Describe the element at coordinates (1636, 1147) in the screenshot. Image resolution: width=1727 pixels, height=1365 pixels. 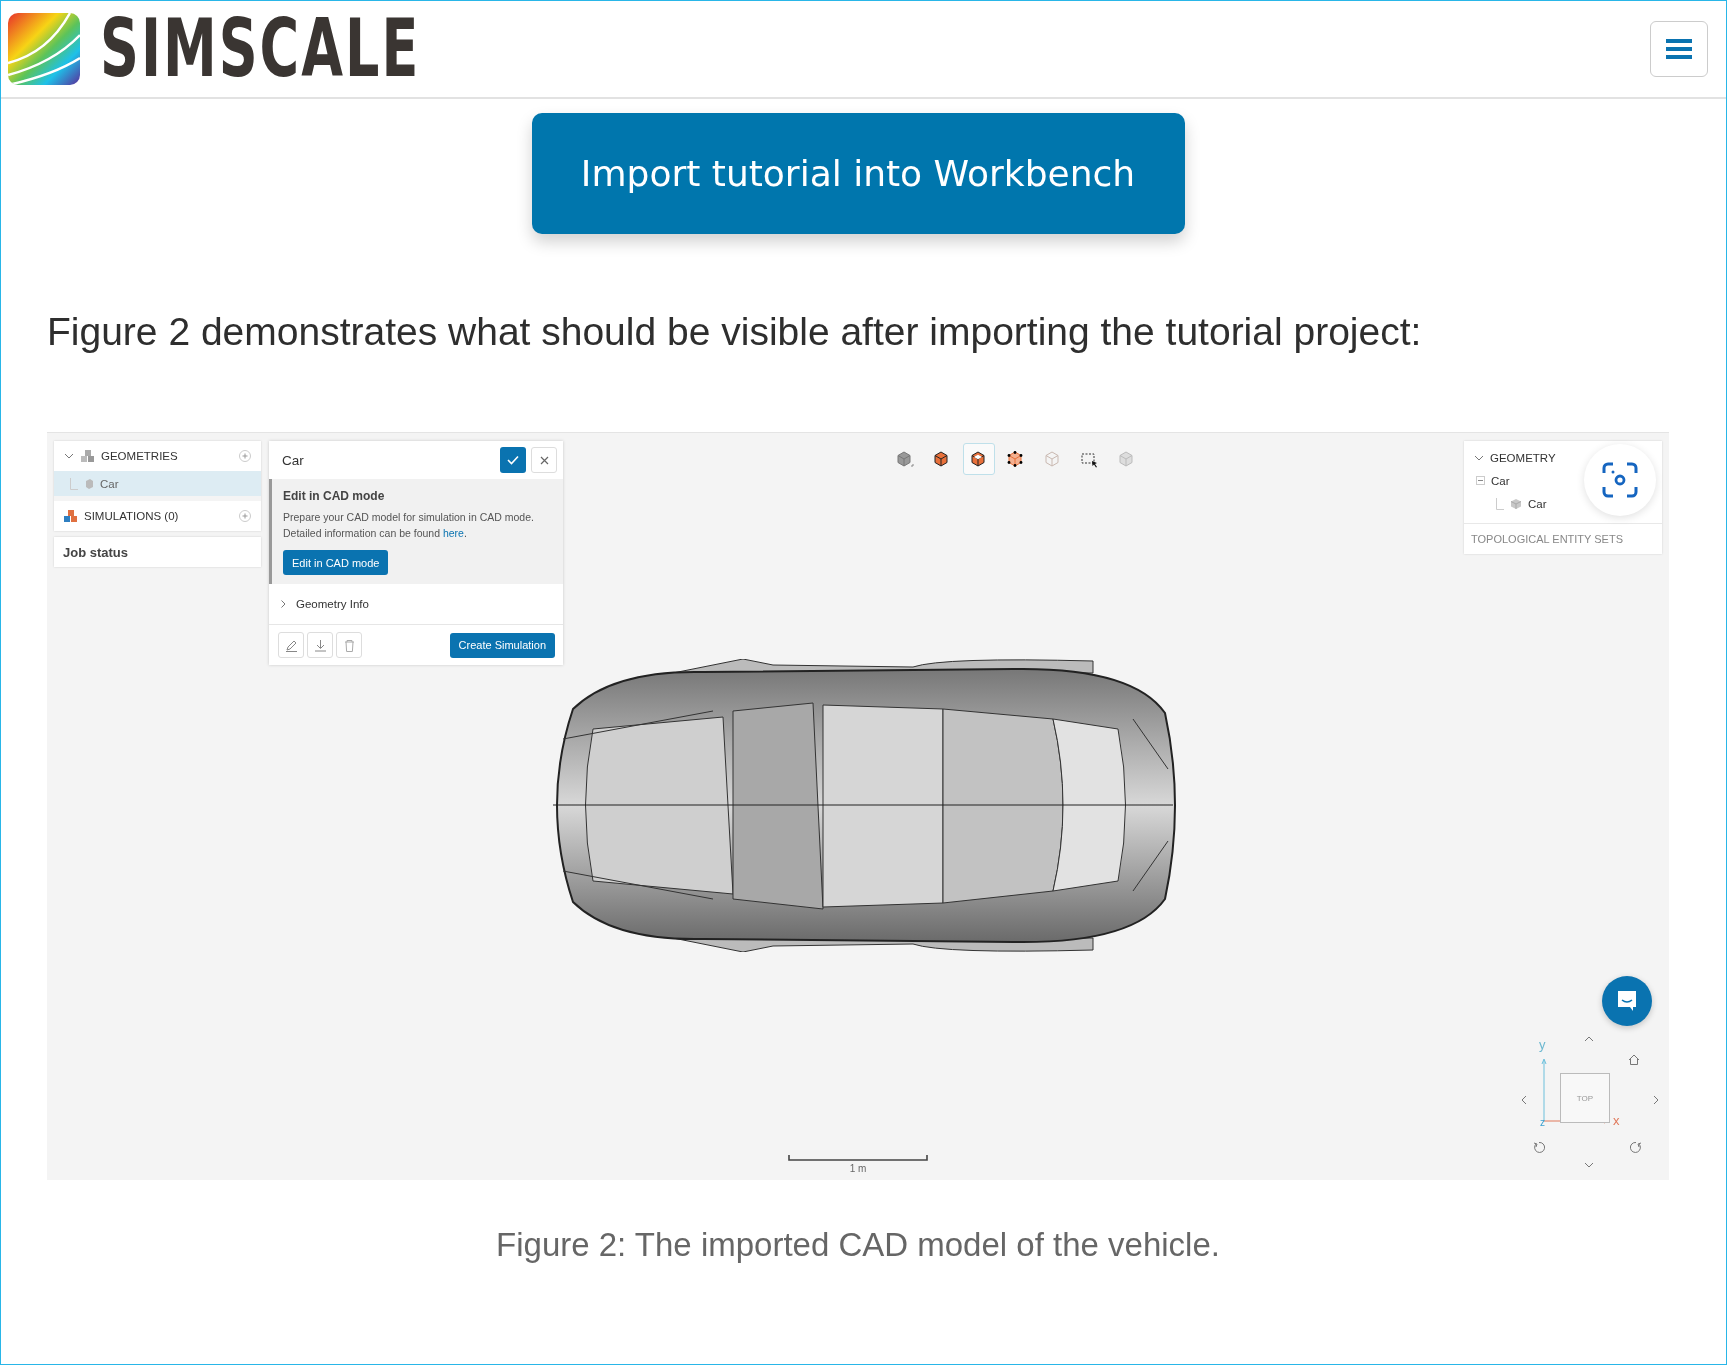
I see `rotate-right-icon` at that location.